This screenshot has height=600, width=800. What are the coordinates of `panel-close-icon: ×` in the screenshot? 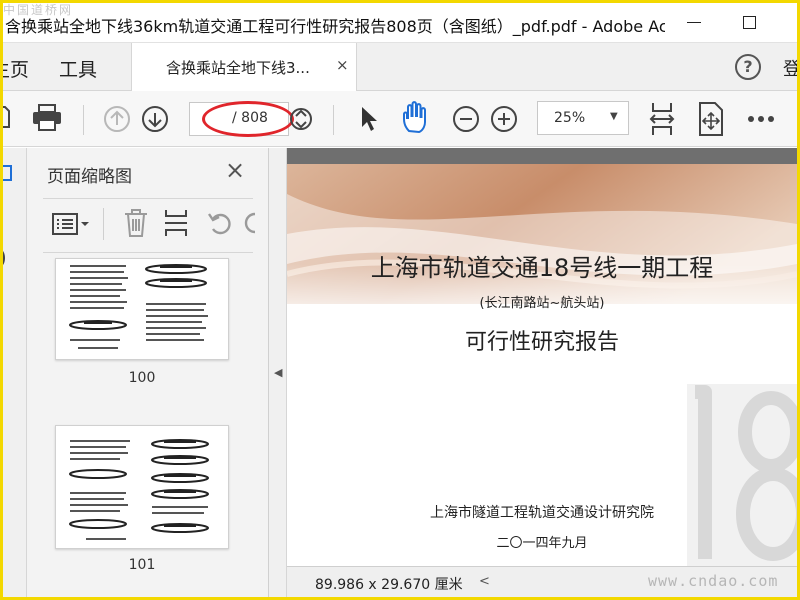 It's located at (235, 170).